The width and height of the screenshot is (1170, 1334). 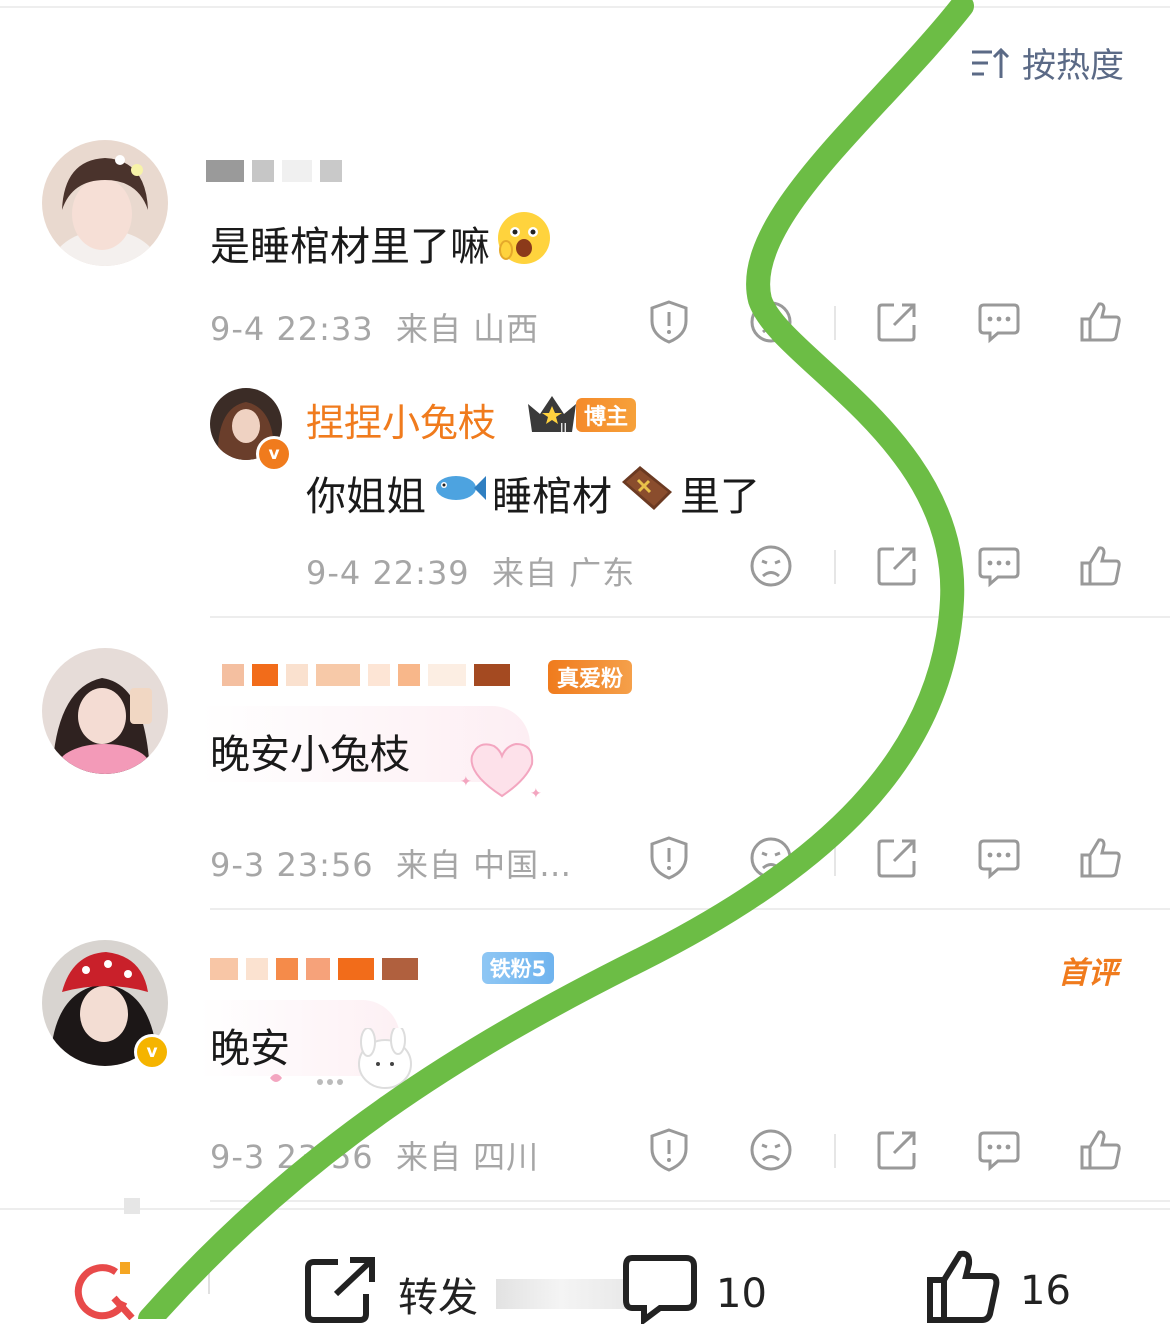 I want to click on sort-label: 按热度, so click(x=1073, y=66).